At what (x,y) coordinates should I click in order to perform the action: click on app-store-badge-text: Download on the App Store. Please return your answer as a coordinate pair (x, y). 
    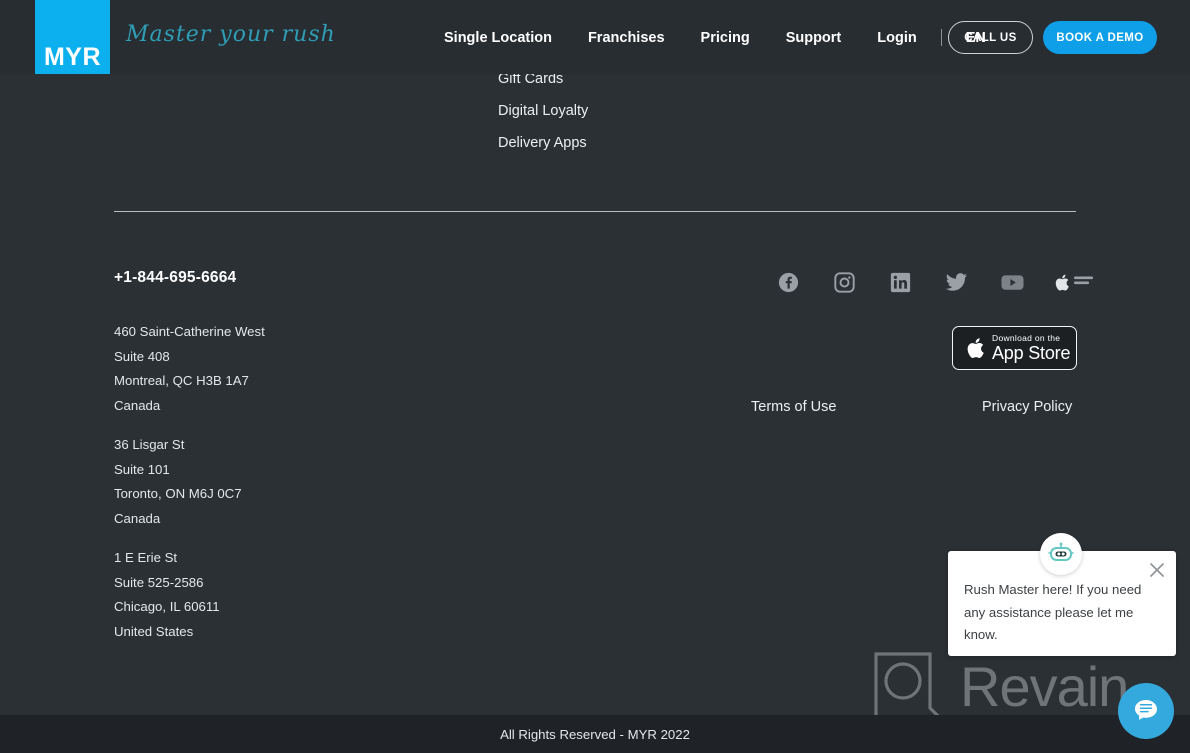
    Looking at the image, I should click on (1031, 347).